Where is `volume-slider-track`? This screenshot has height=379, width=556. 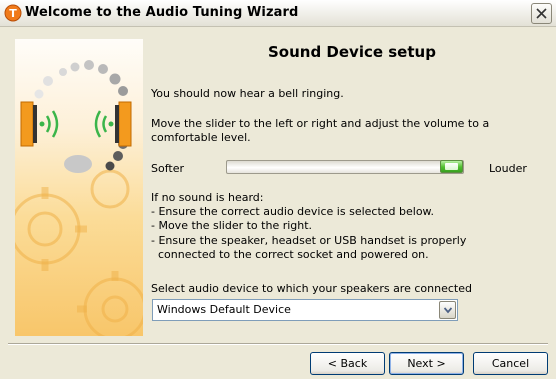 volume-slider-track is located at coordinates (345, 167).